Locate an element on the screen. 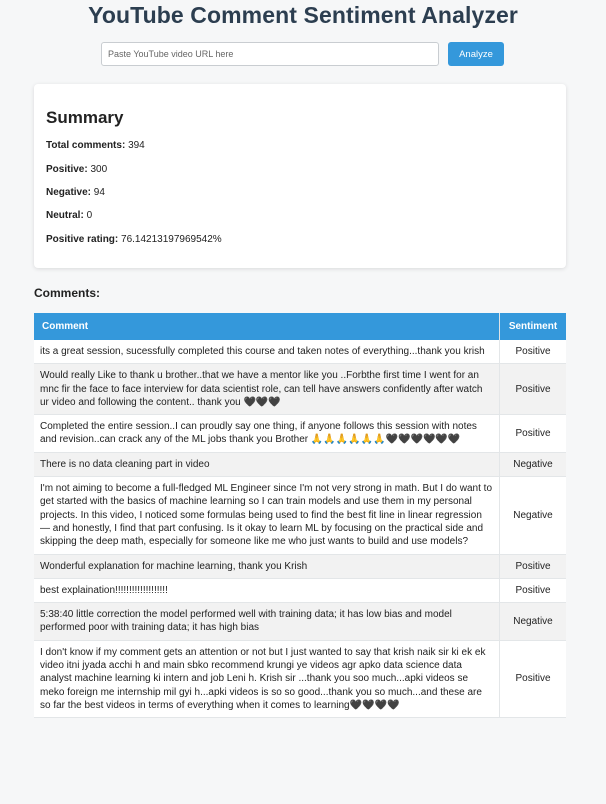 Image resolution: width=606 pixels, height=804 pixels. stat-total-value: 394 is located at coordinates (136, 145).